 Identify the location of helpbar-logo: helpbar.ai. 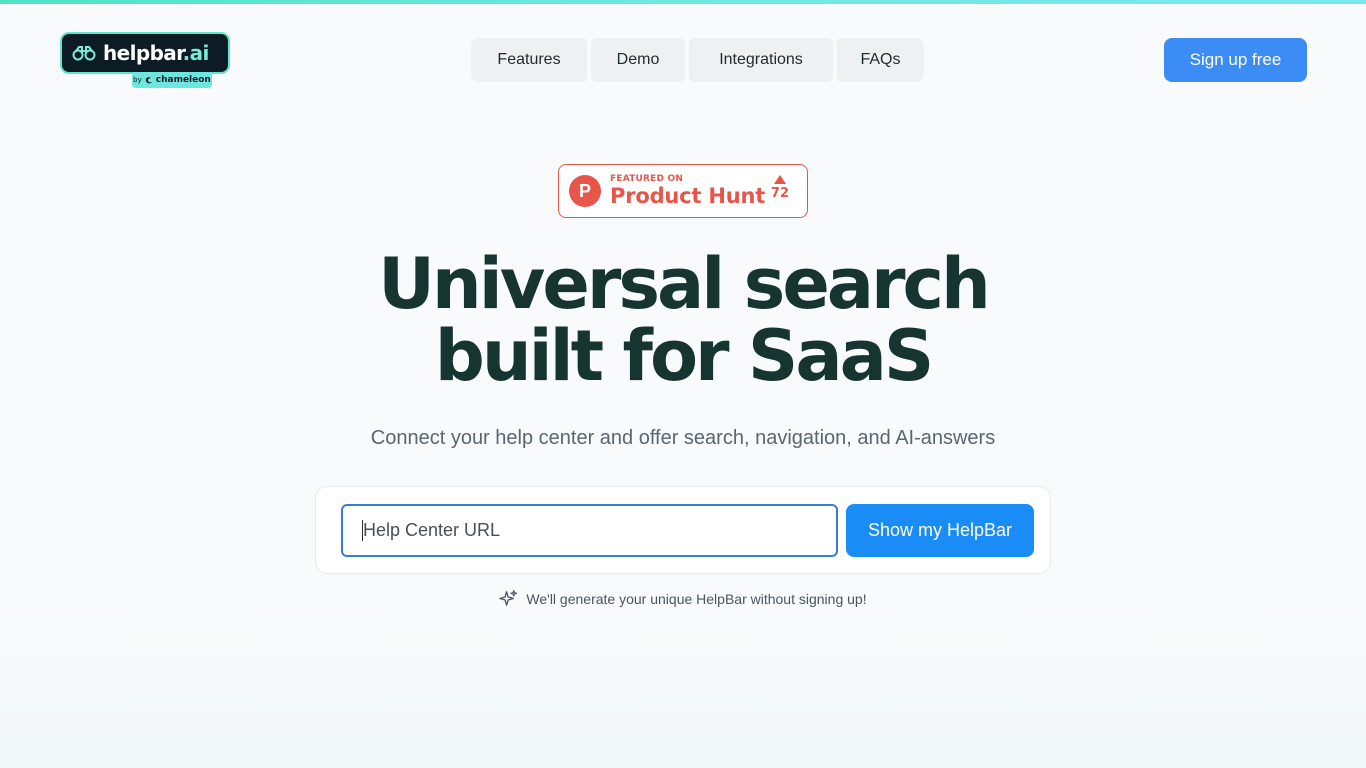
(145, 53).